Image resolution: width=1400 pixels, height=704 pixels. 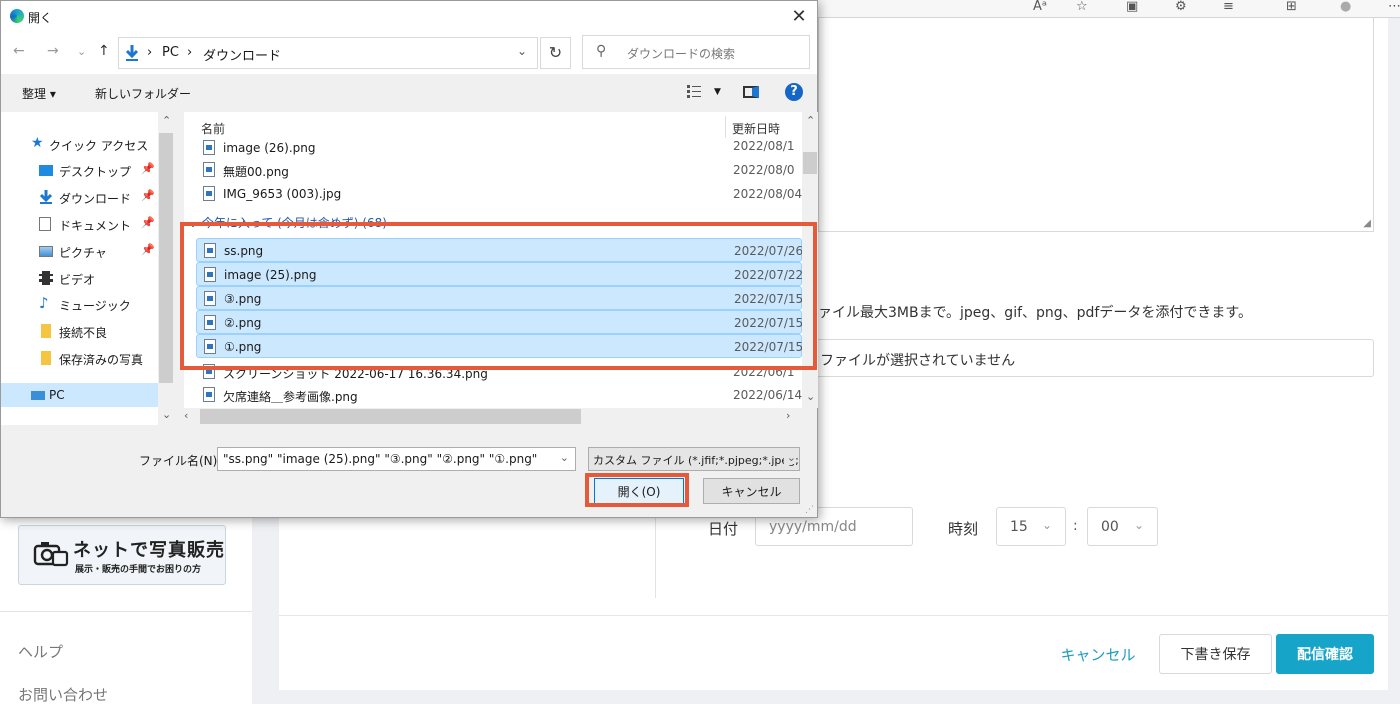 What do you see at coordinates (1228, 7) in the screenshot?
I see `favorites-list-icon: ≡` at bounding box center [1228, 7].